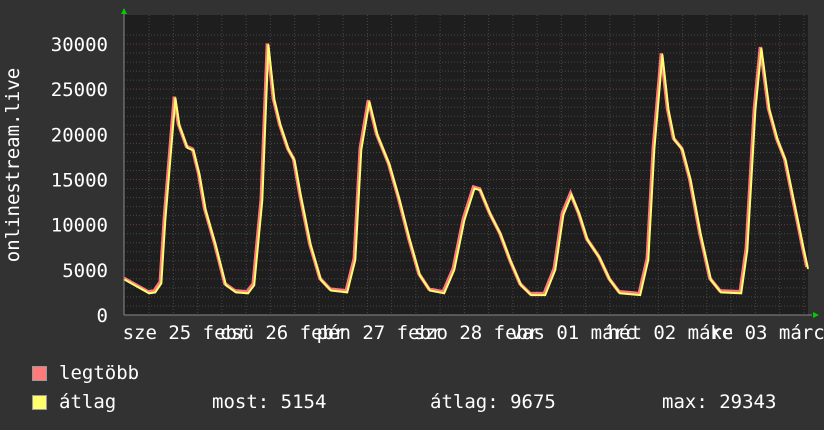 The width and height of the screenshot is (824, 430). What do you see at coordinates (493, 402) in the screenshot?
I see `legend-average-value: átlag: 9675` at bounding box center [493, 402].